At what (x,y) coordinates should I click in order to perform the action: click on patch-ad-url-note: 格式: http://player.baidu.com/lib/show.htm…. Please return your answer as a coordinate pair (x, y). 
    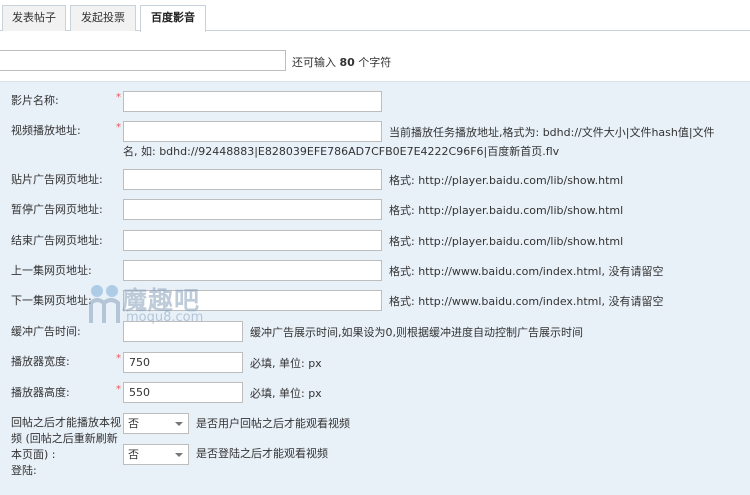
    Looking at the image, I should click on (506, 180).